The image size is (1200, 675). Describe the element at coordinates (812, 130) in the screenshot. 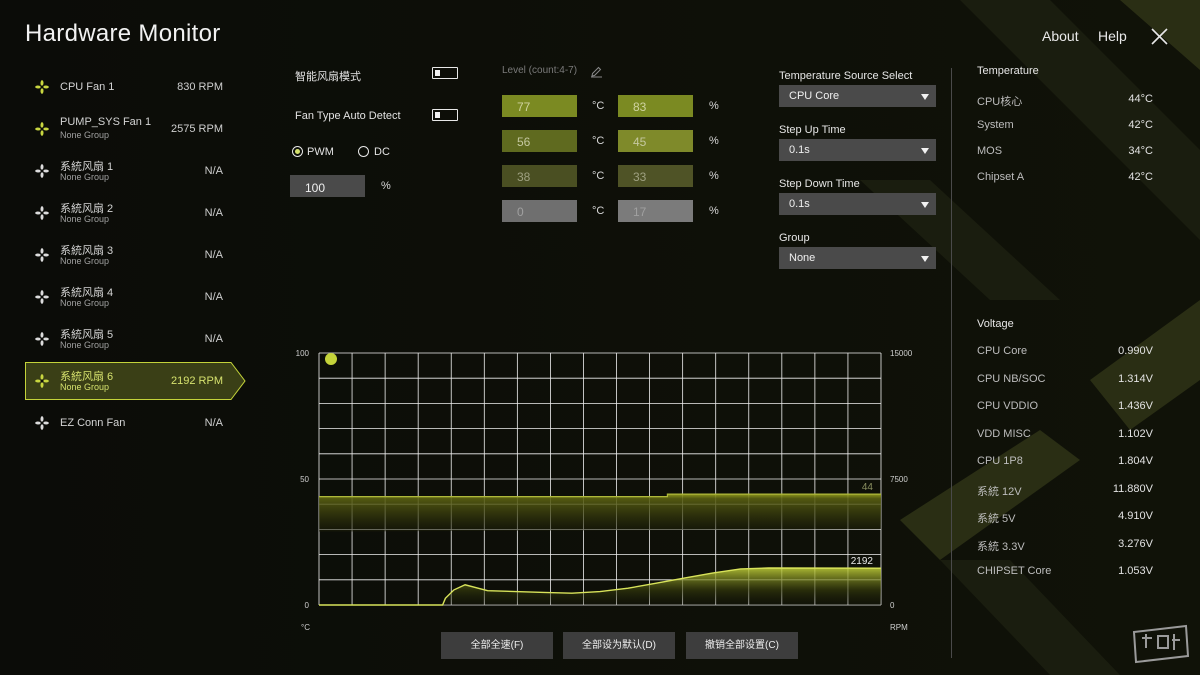

I see `step-up-label: Step Up Time` at that location.